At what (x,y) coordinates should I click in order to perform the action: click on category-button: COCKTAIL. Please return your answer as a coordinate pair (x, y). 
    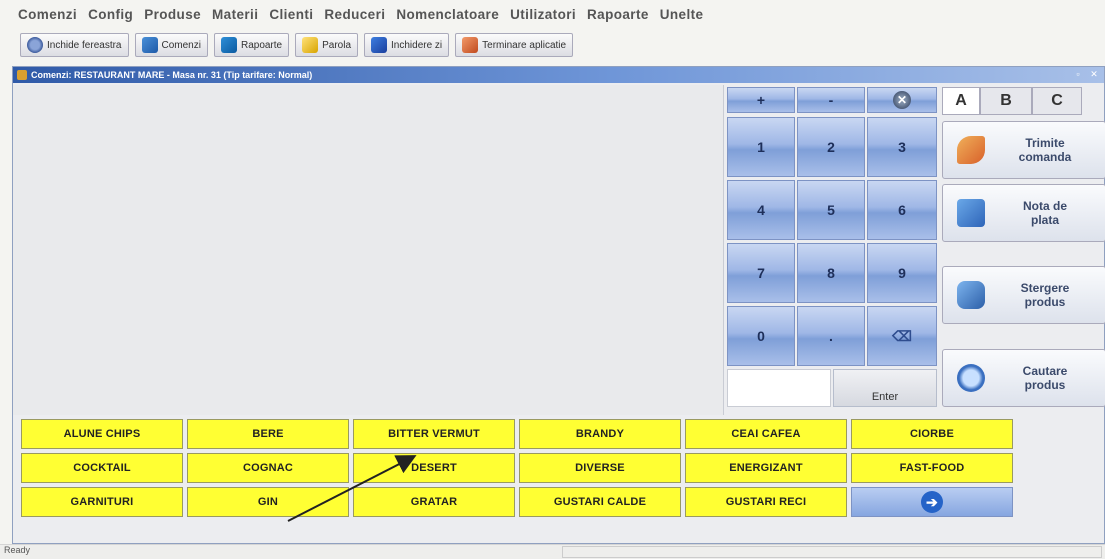
    Looking at the image, I should click on (102, 468).